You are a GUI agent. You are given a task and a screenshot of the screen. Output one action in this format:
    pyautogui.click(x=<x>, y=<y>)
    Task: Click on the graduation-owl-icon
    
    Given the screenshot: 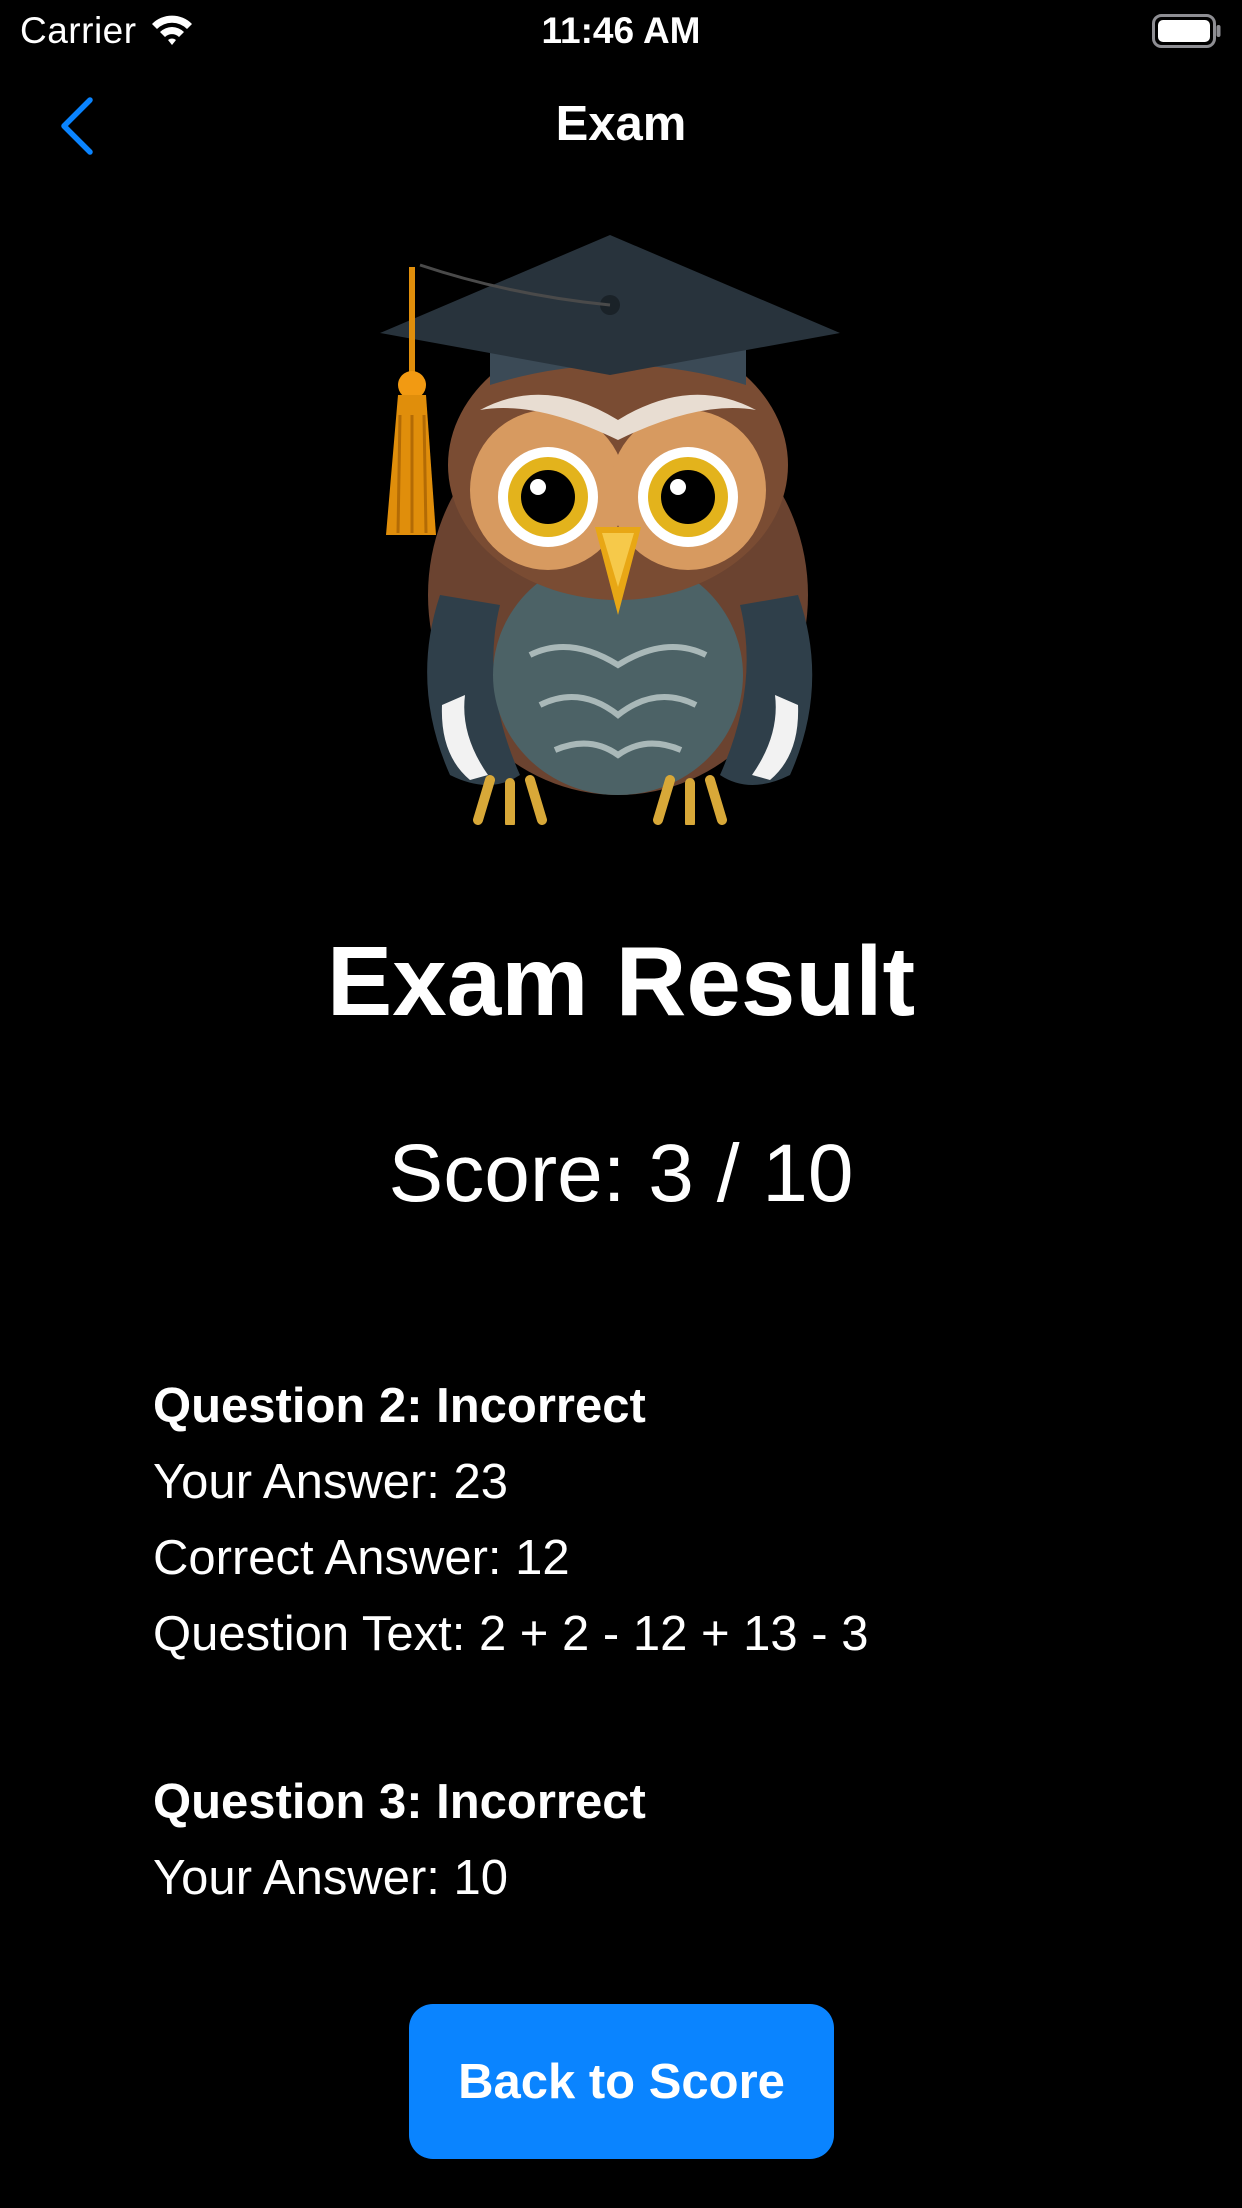 What is the action you would take?
    pyautogui.click(x=610, y=530)
    